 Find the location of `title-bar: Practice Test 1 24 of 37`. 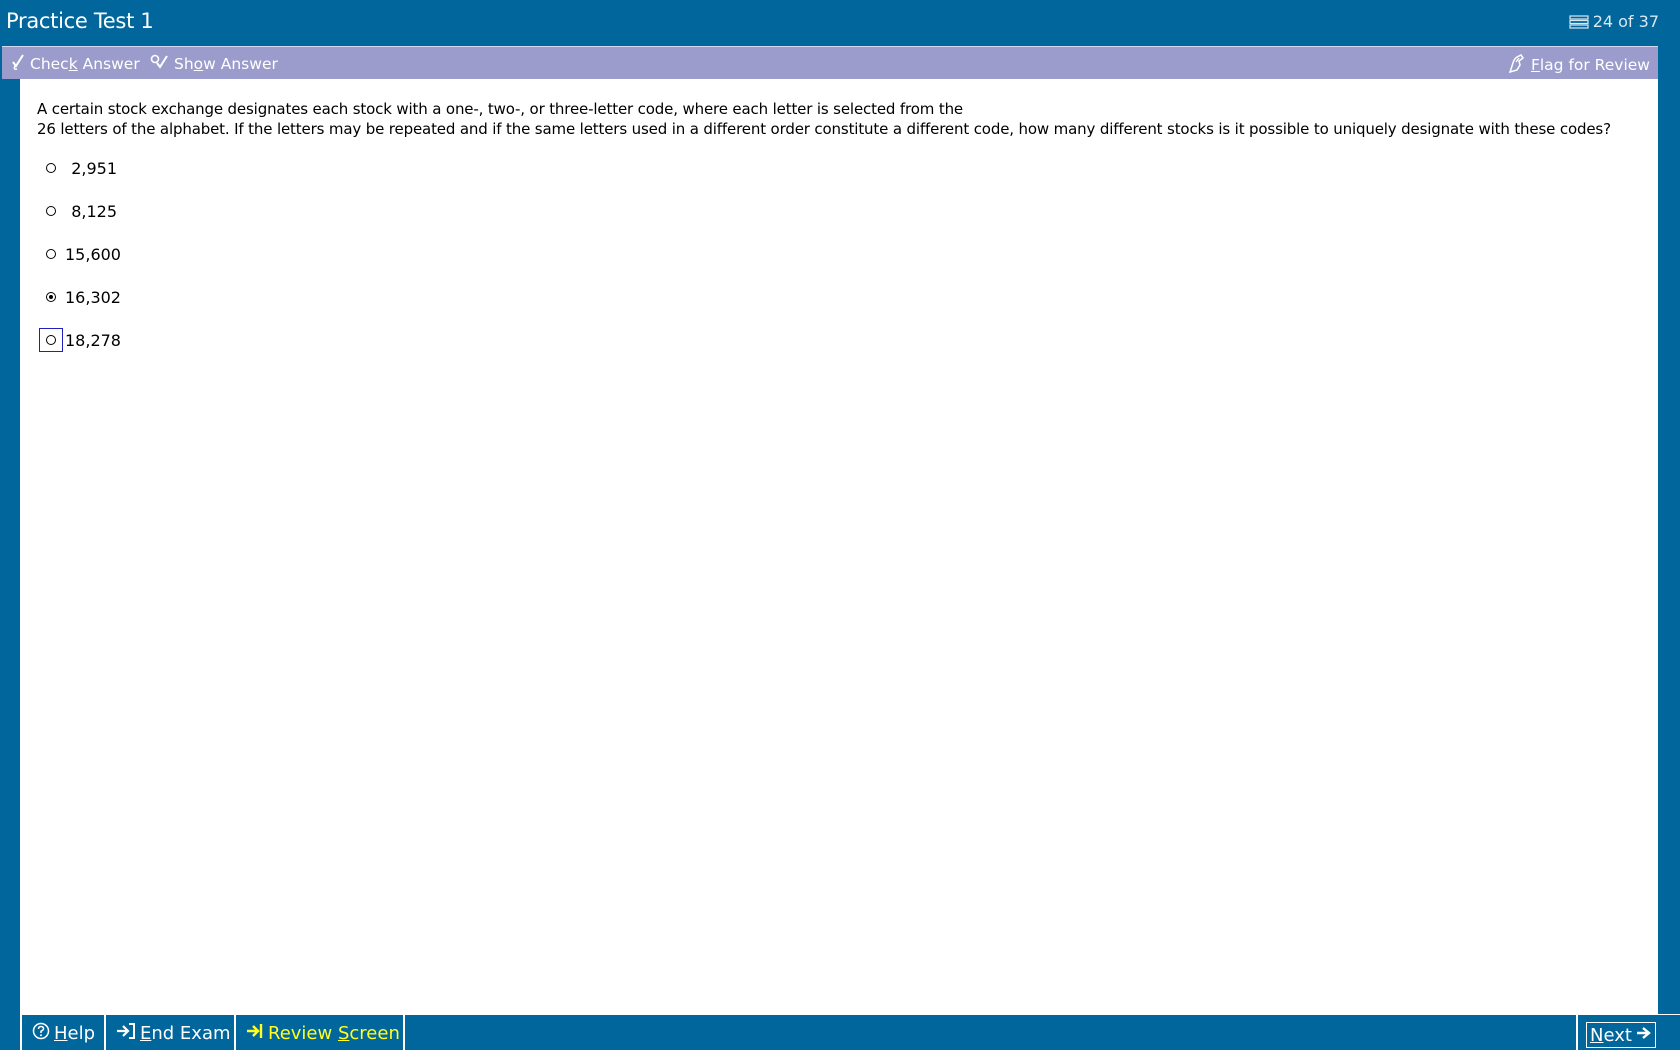

title-bar: Practice Test 1 24 of 37 is located at coordinates (840, 22).